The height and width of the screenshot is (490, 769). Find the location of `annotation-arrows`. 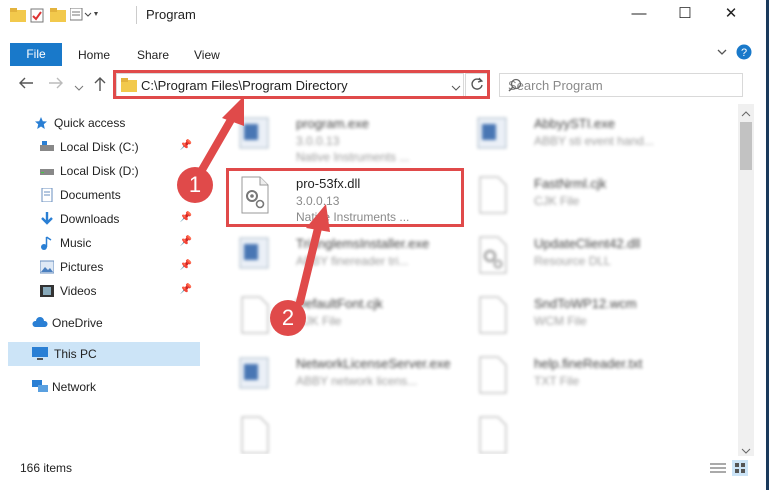

annotation-arrows is located at coordinates (260, 201).